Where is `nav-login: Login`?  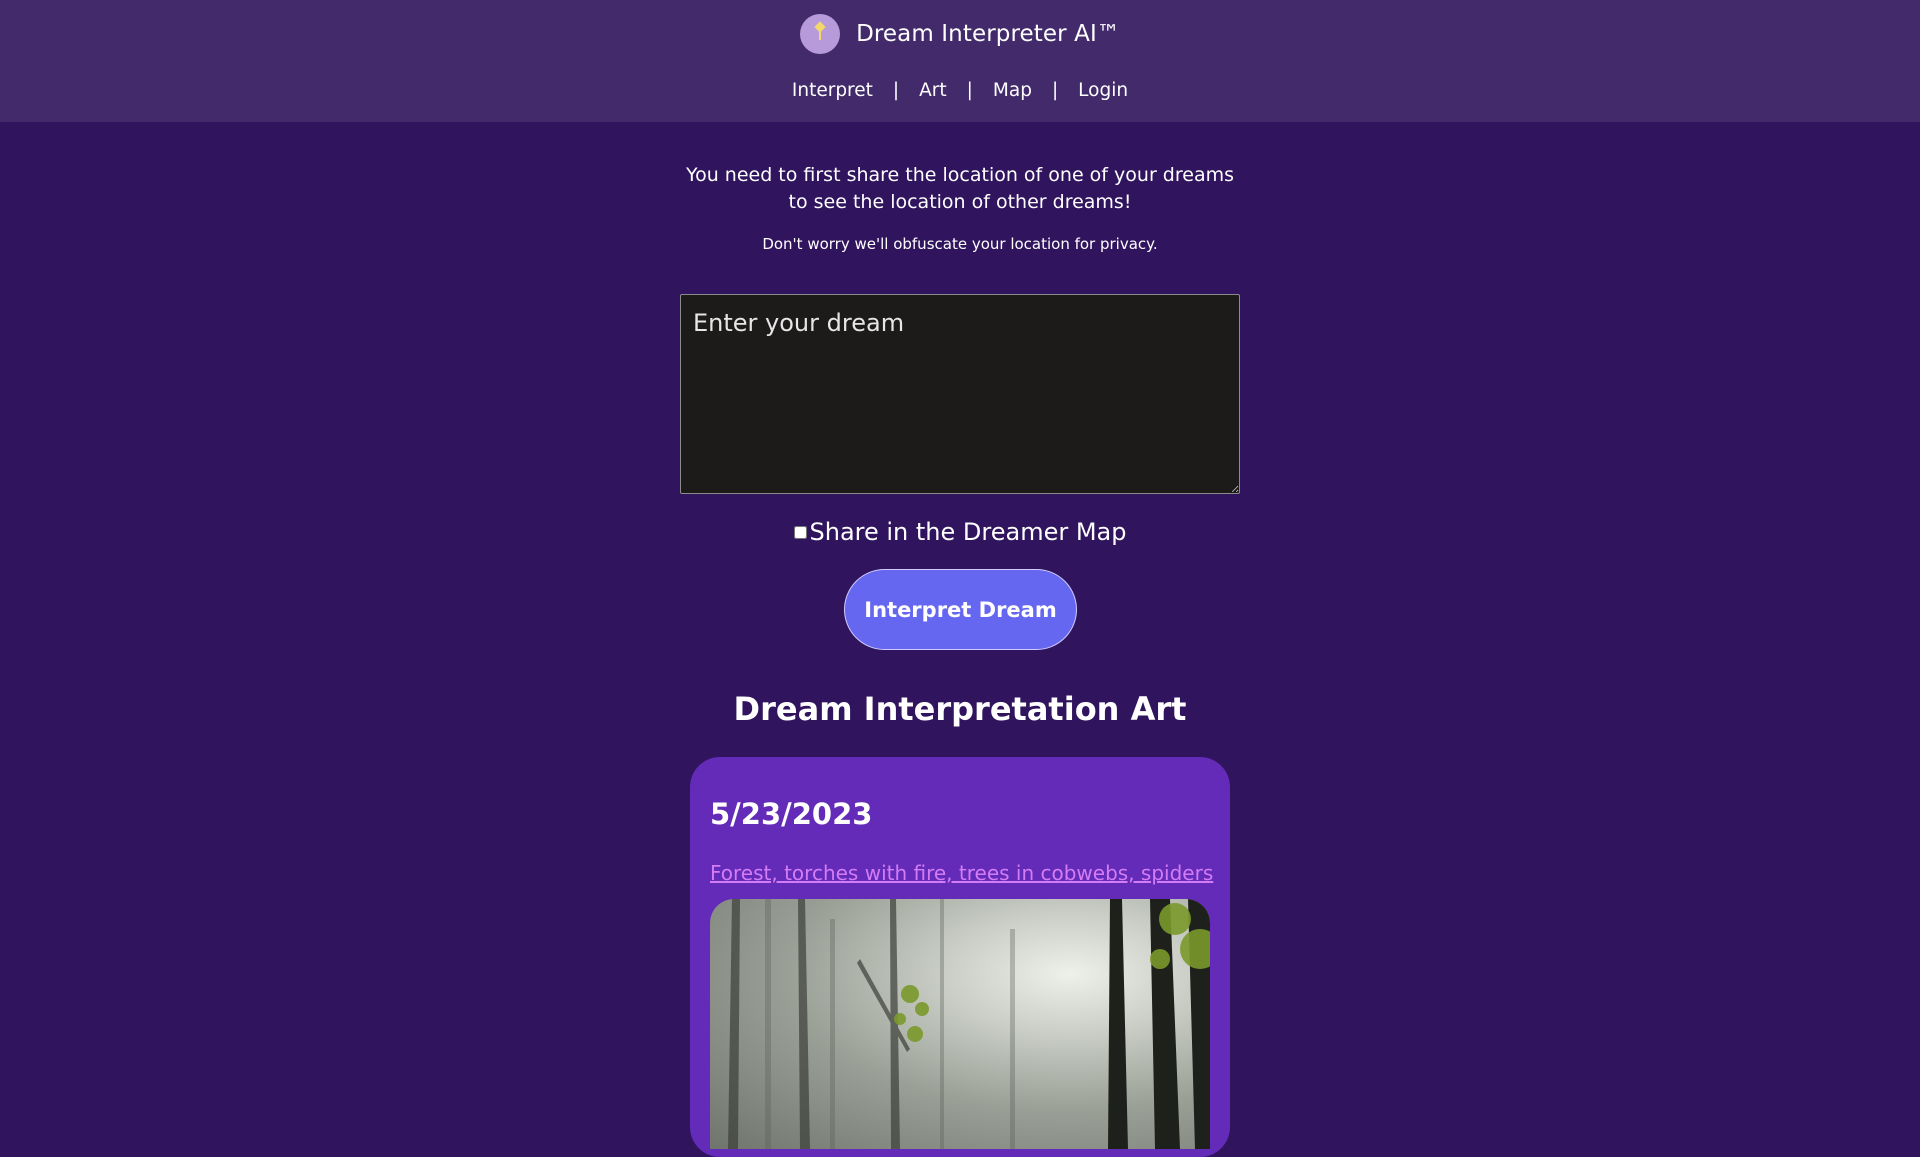
nav-login: Login is located at coordinates (1103, 90).